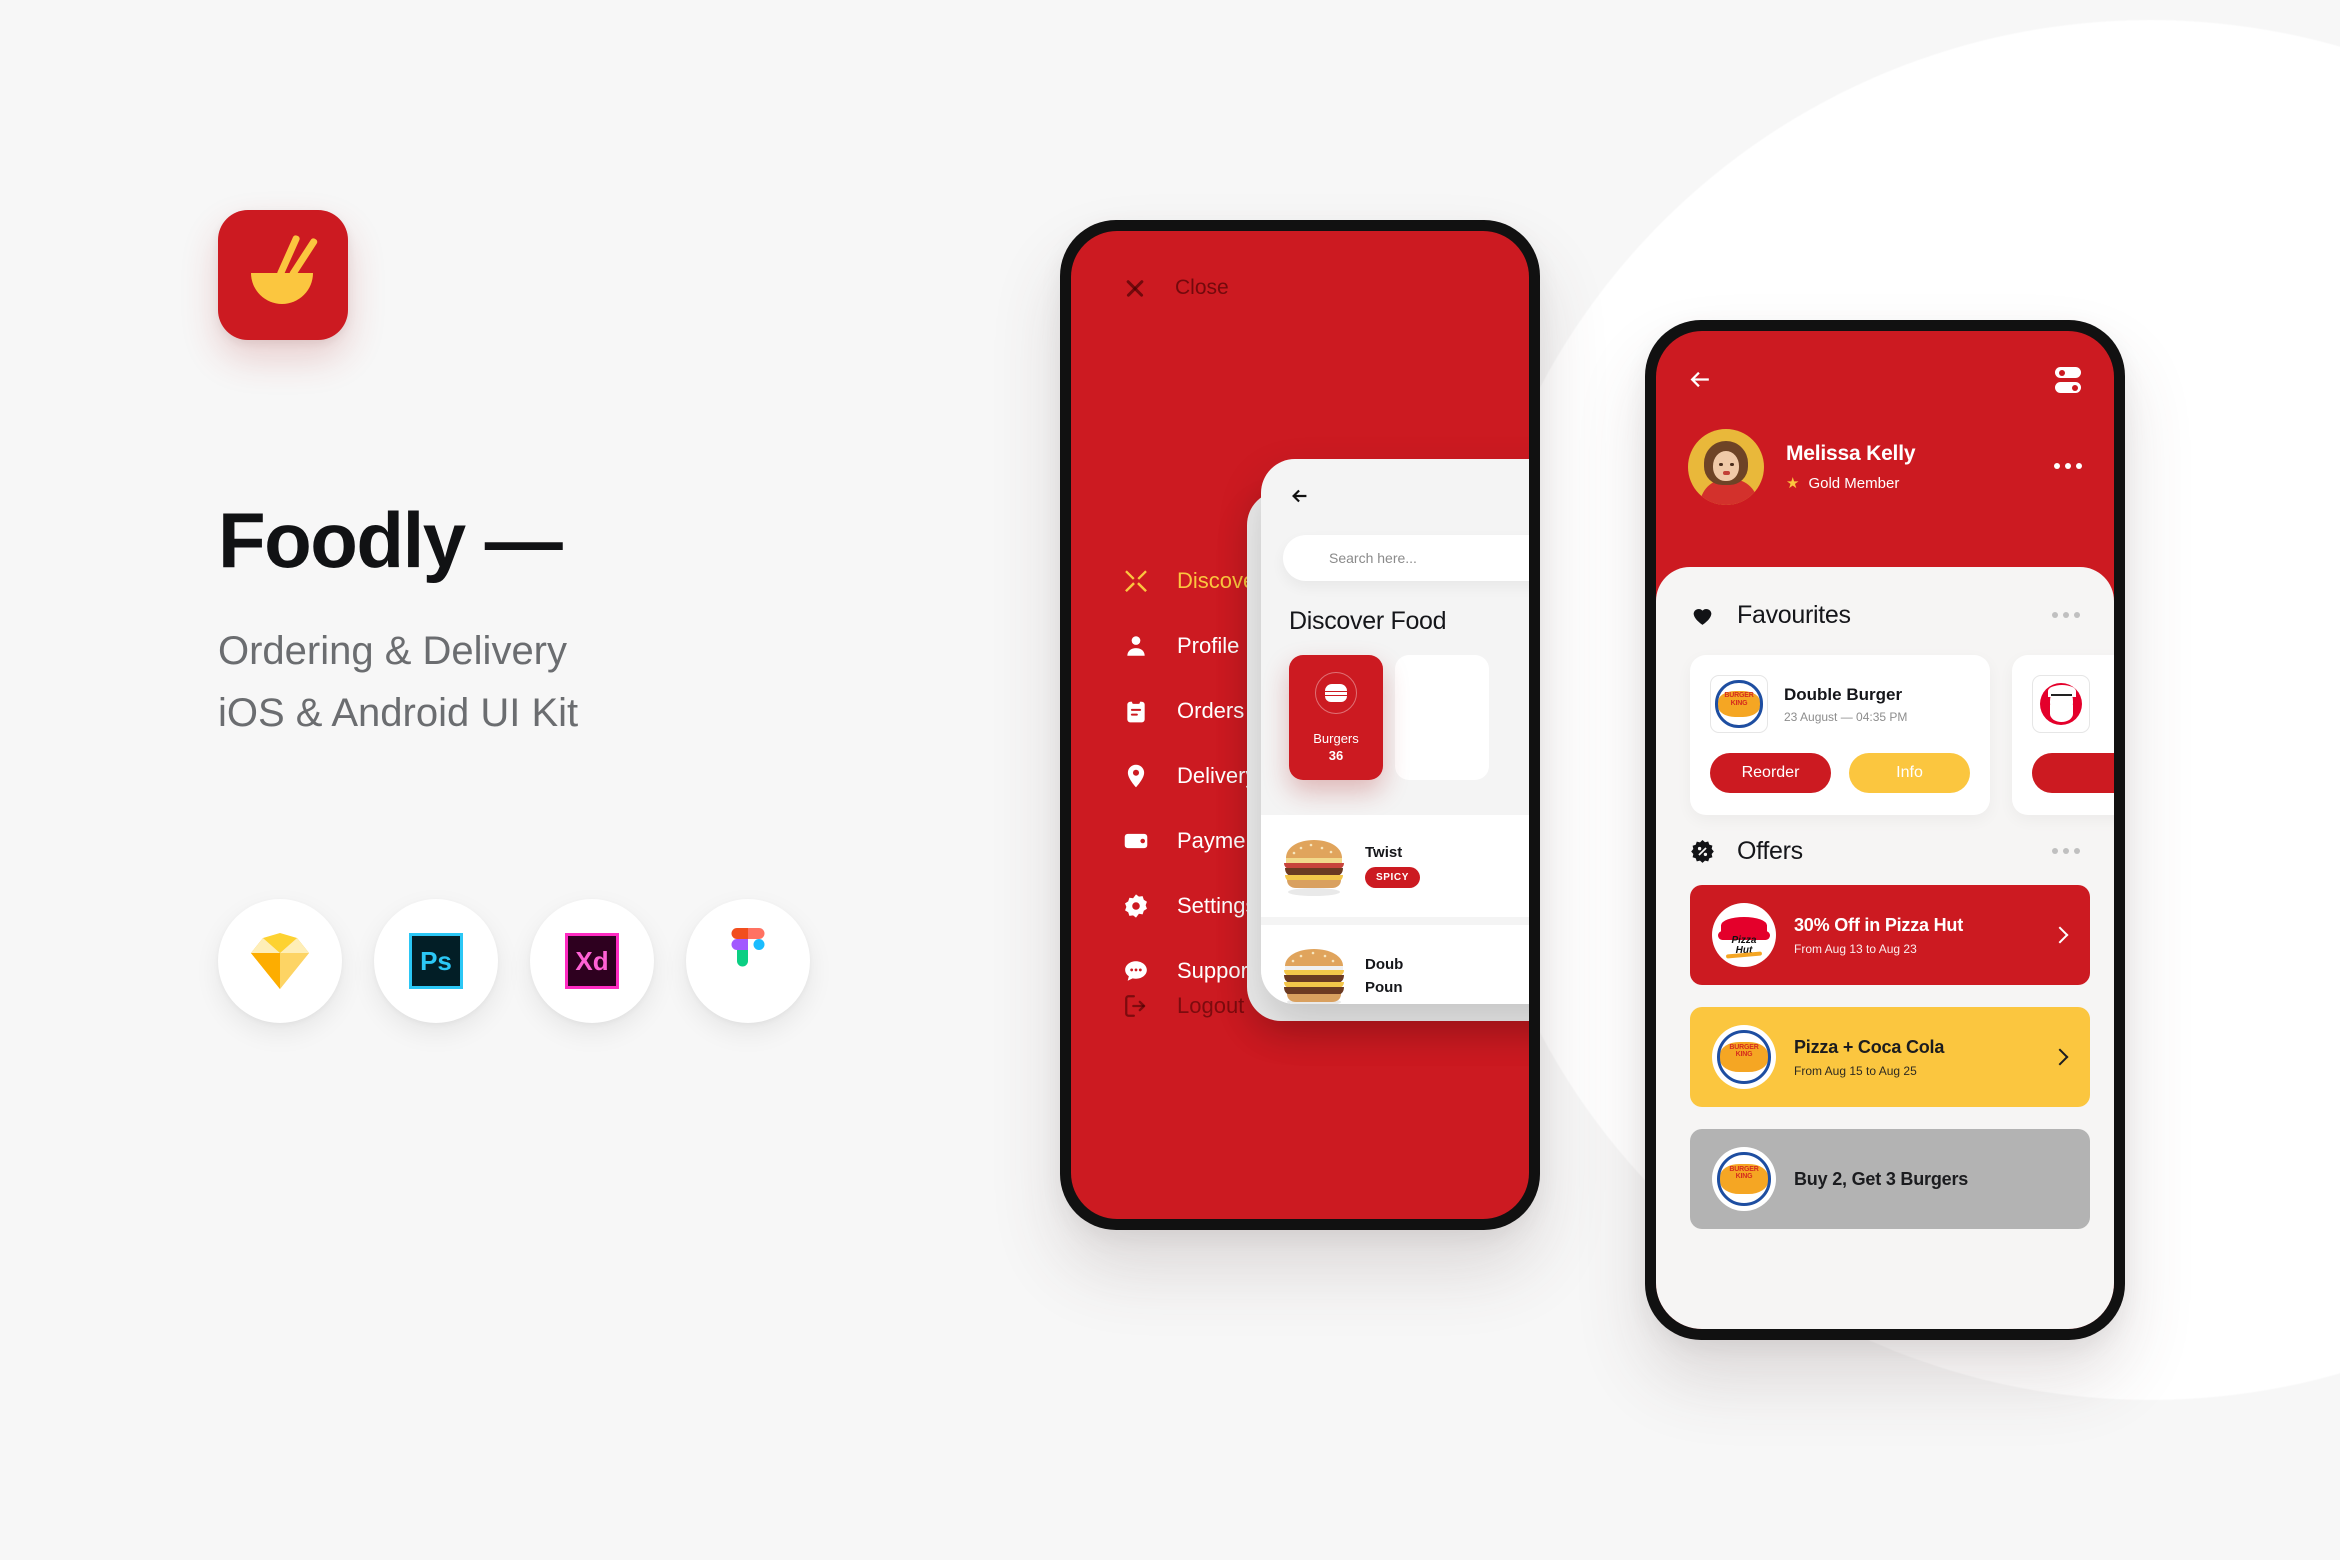 Image resolution: width=2340 pixels, height=1560 pixels. I want to click on close-label: Close, so click(1202, 287).